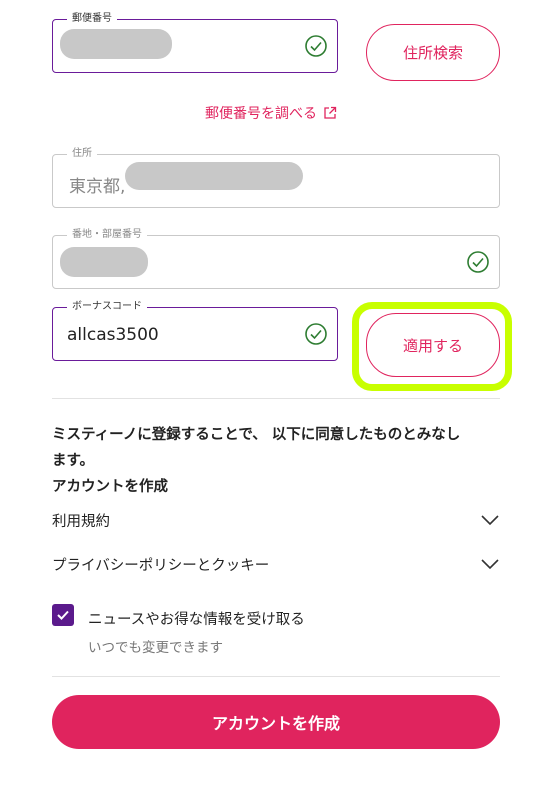  I want to click on consent-intro-line2: ます。, so click(73, 461).